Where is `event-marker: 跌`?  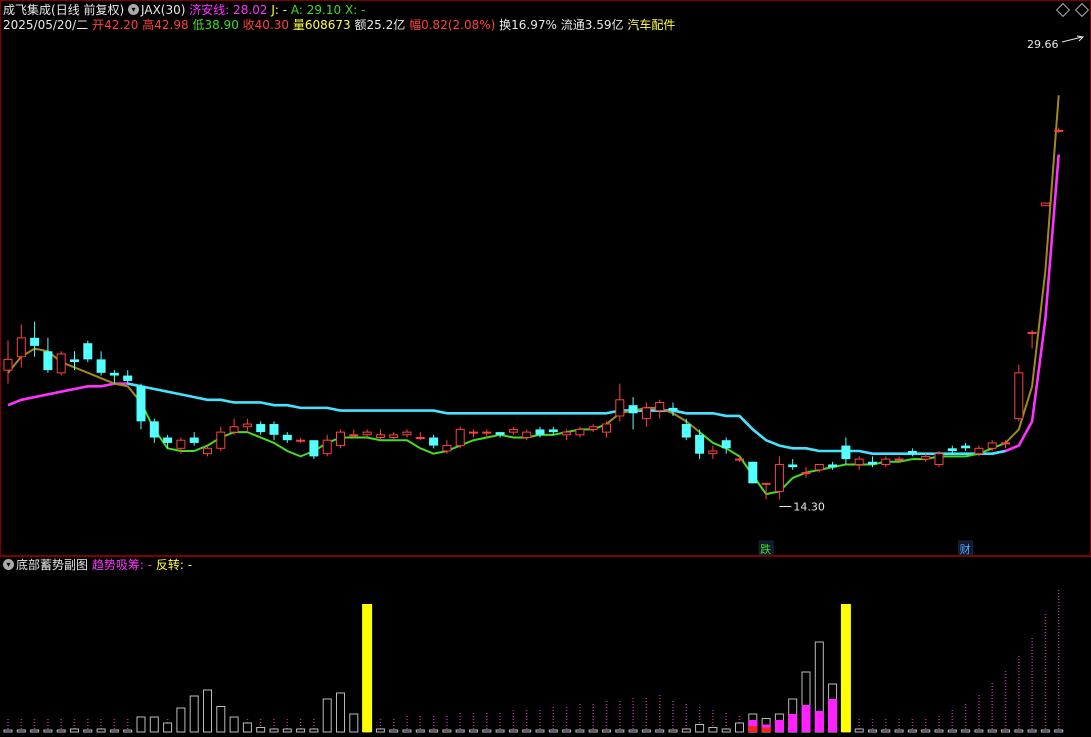 event-marker: 跌 is located at coordinates (766, 548).